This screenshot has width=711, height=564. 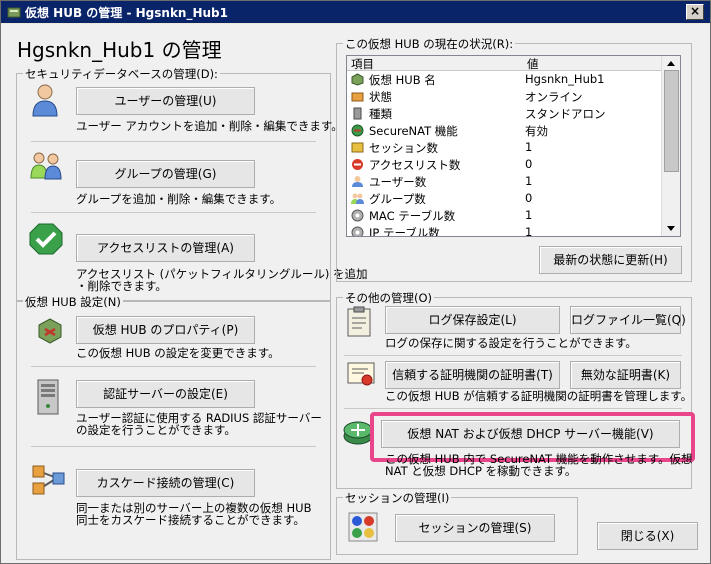 I want to click on nat-desc-line2: NAT と仮想 DHCP を稼動できます。, so click(x=481, y=471).